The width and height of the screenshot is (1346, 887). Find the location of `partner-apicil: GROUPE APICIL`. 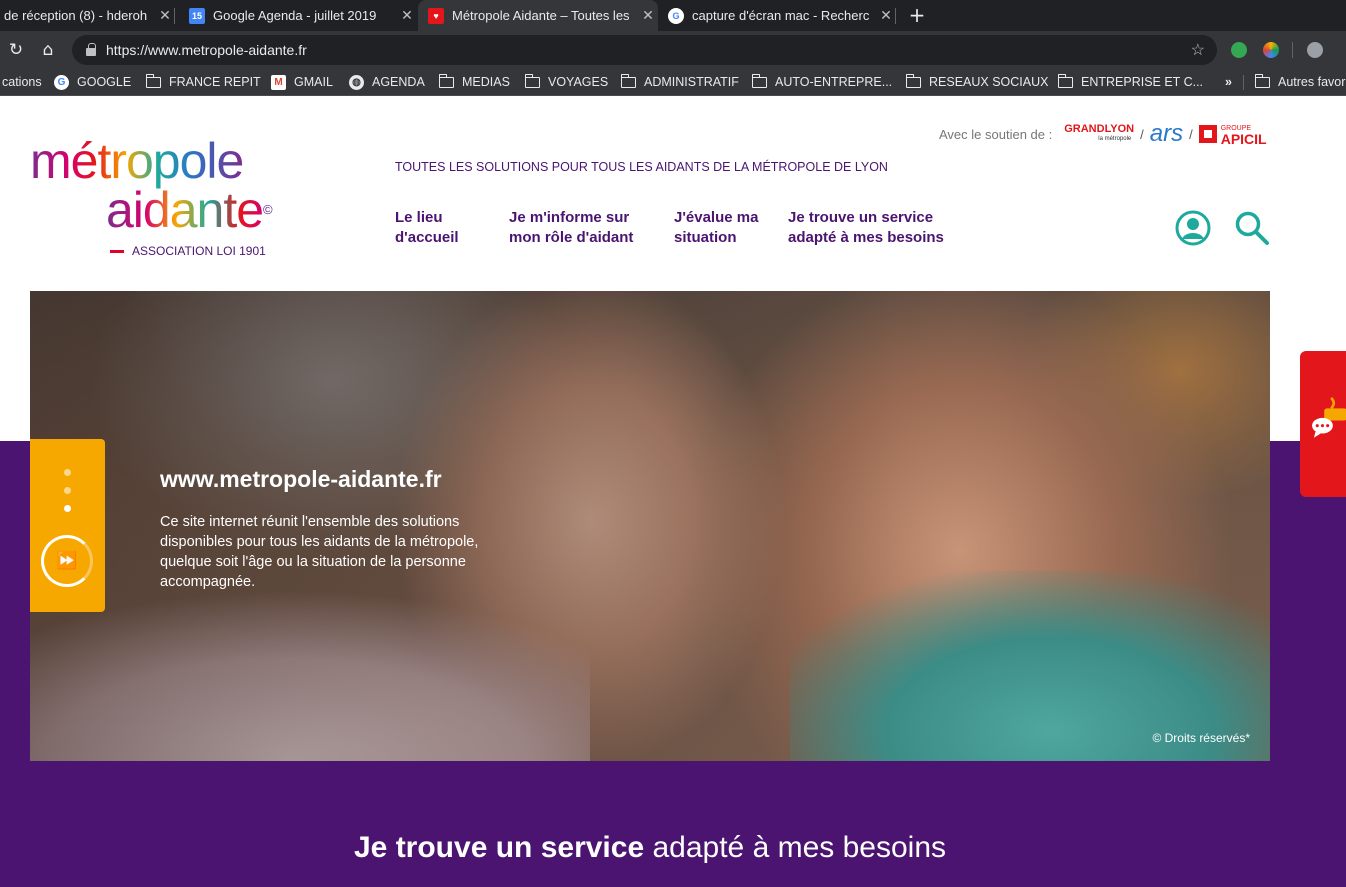

partner-apicil: GROUPE APICIL is located at coordinates (1232, 135).